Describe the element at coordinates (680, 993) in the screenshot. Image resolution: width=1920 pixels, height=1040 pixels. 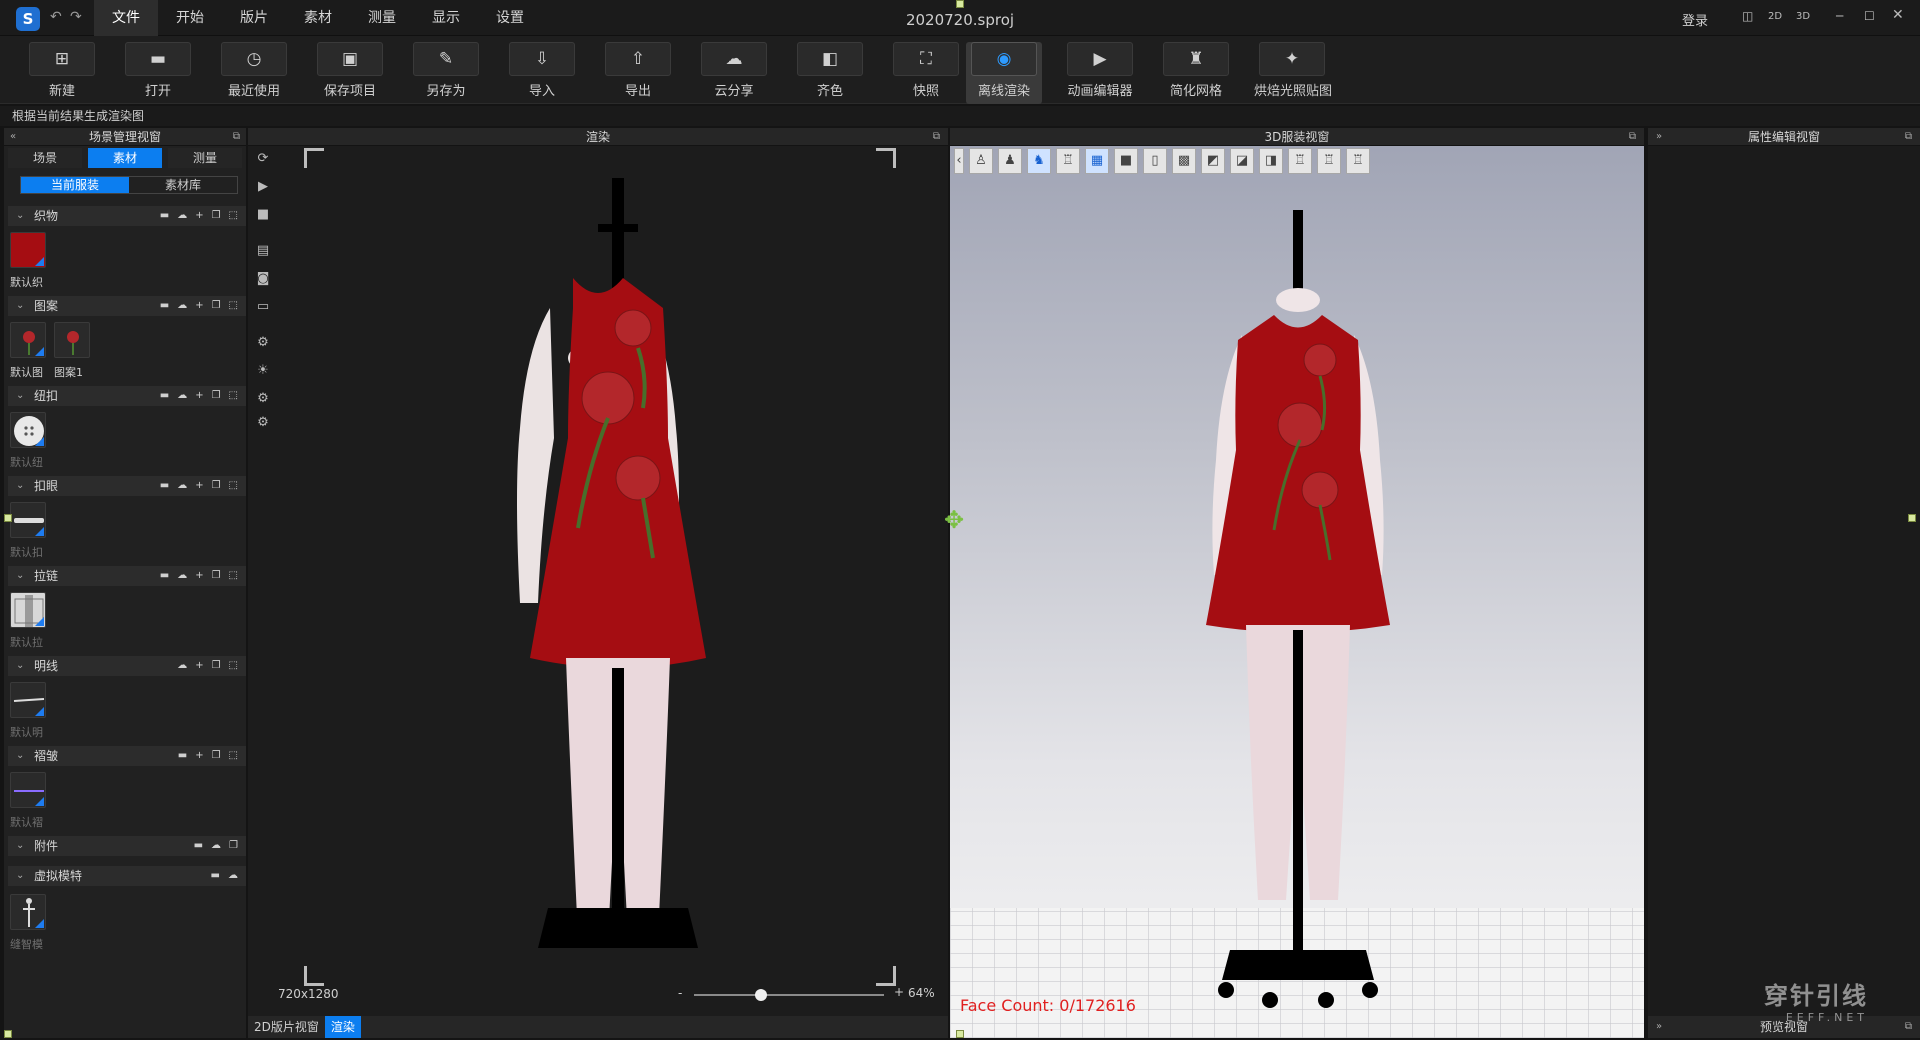
I see `zoom-out-button: -` at that location.